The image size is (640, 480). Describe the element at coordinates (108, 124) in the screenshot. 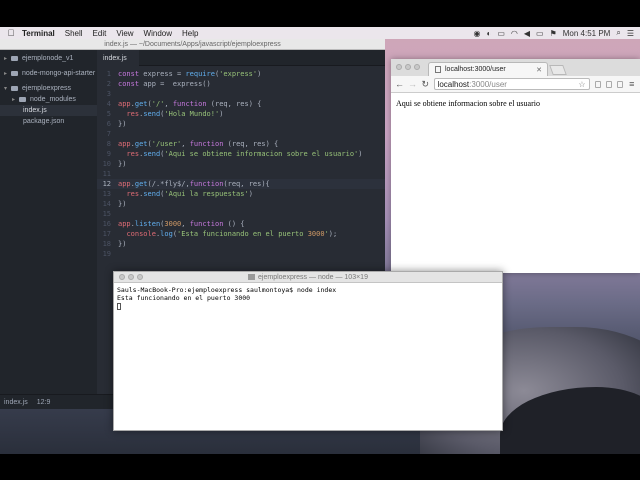

I see `line-number: 6` at that location.